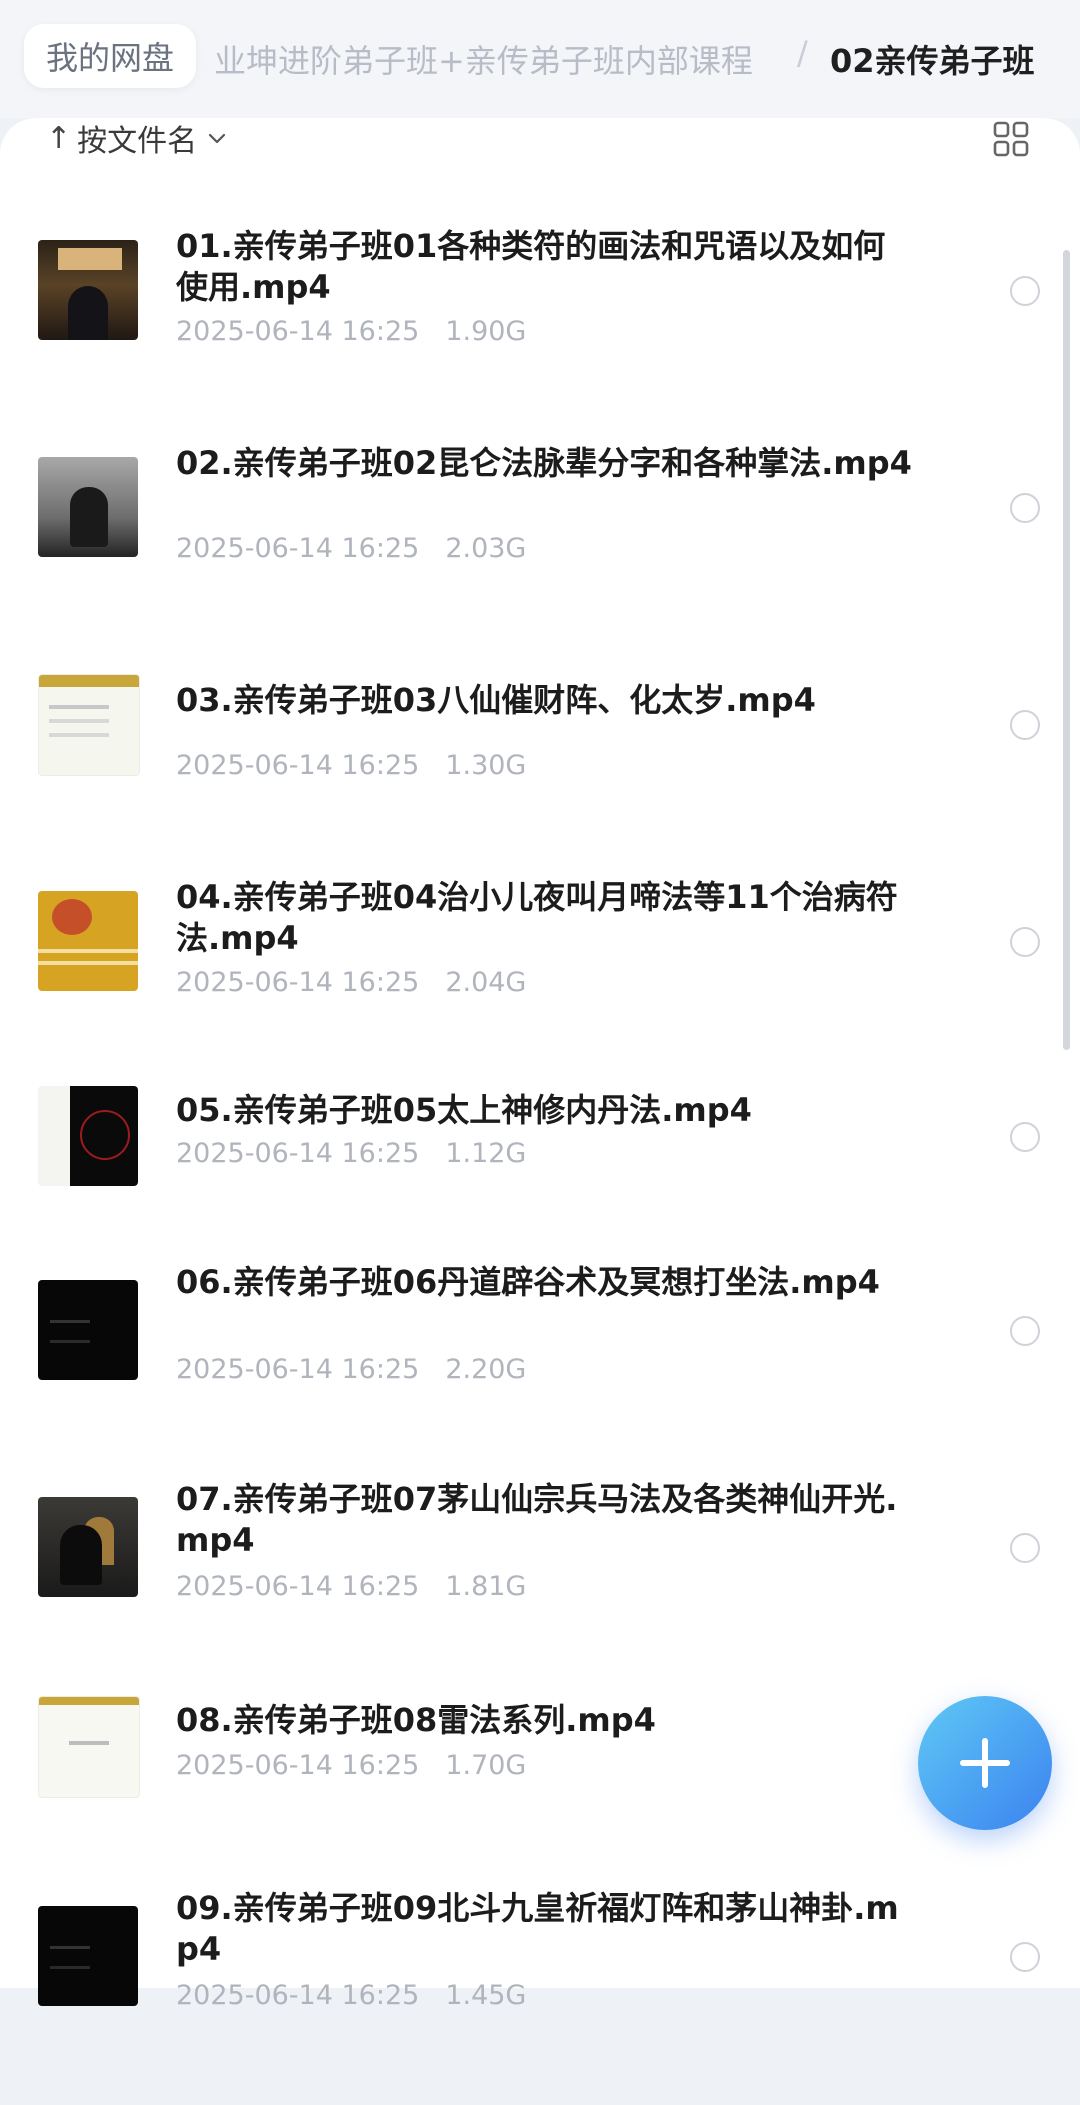 This screenshot has width=1080, height=2105. What do you see at coordinates (137, 141) in the screenshot?
I see `sort-label: 按文件名` at bounding box center [137, 141].